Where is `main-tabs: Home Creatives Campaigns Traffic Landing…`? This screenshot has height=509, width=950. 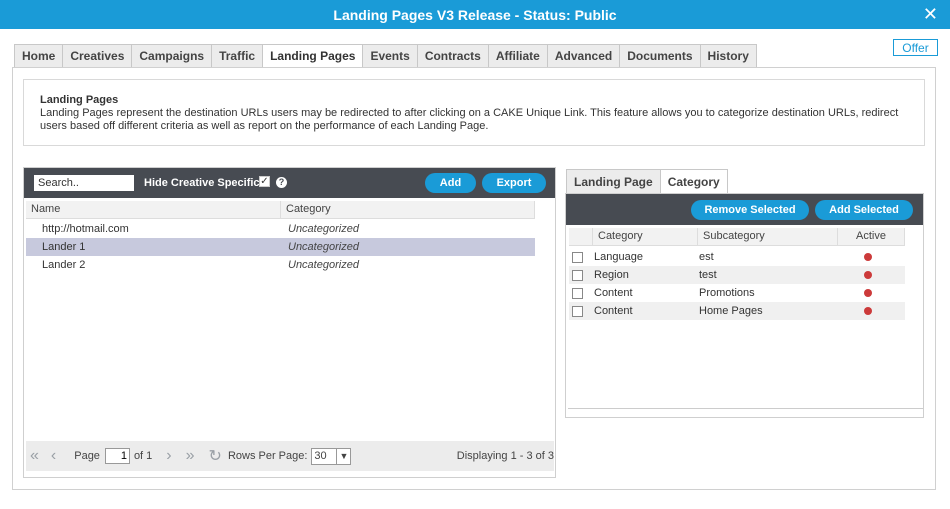
main-tabs: Home Creatives Campaigns Traffic Landing… is located at coordinates (385, 56).